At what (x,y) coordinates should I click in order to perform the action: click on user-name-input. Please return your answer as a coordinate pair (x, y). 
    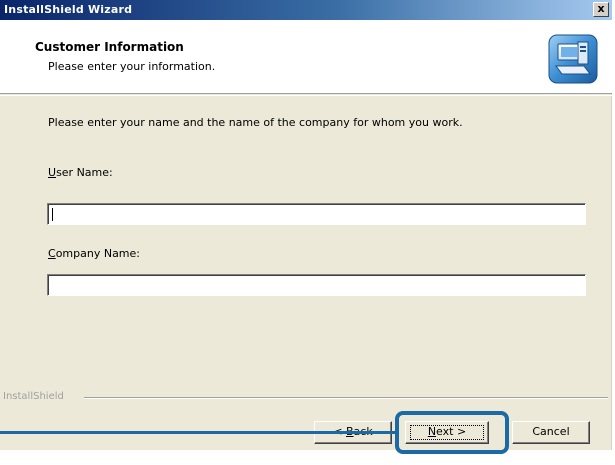
    Looking at the image, I should click on (316, 214).